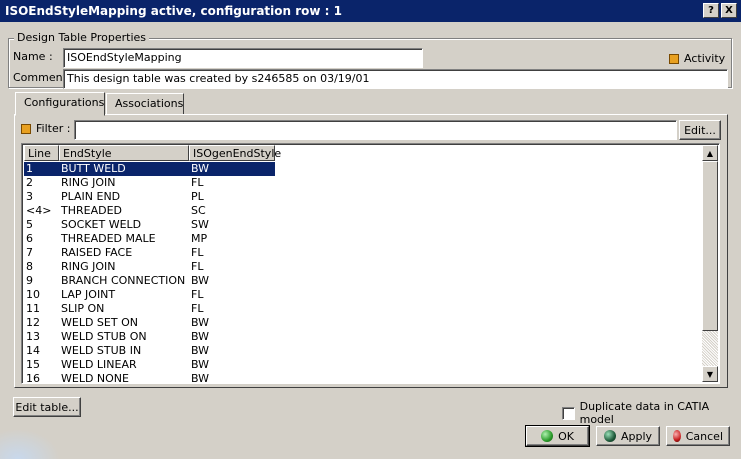  I want to click on cell-endstyle: RAISED FACE, so click(97, 252).